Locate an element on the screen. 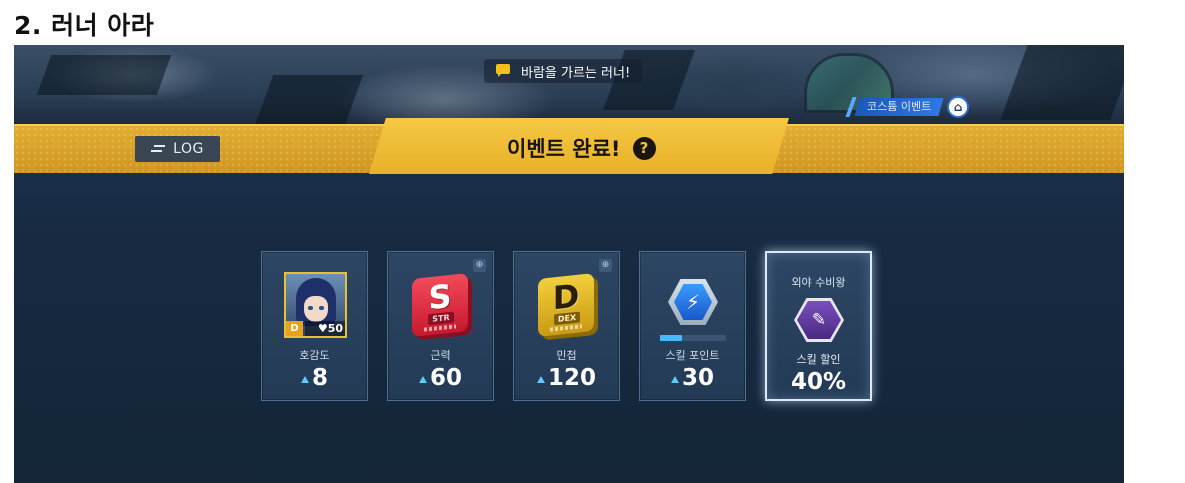 Image resolution: width=1185 pixels, height=483 pixels. quest-banner: 바람을 가르는 러너! is located at coordinates (563, 71).